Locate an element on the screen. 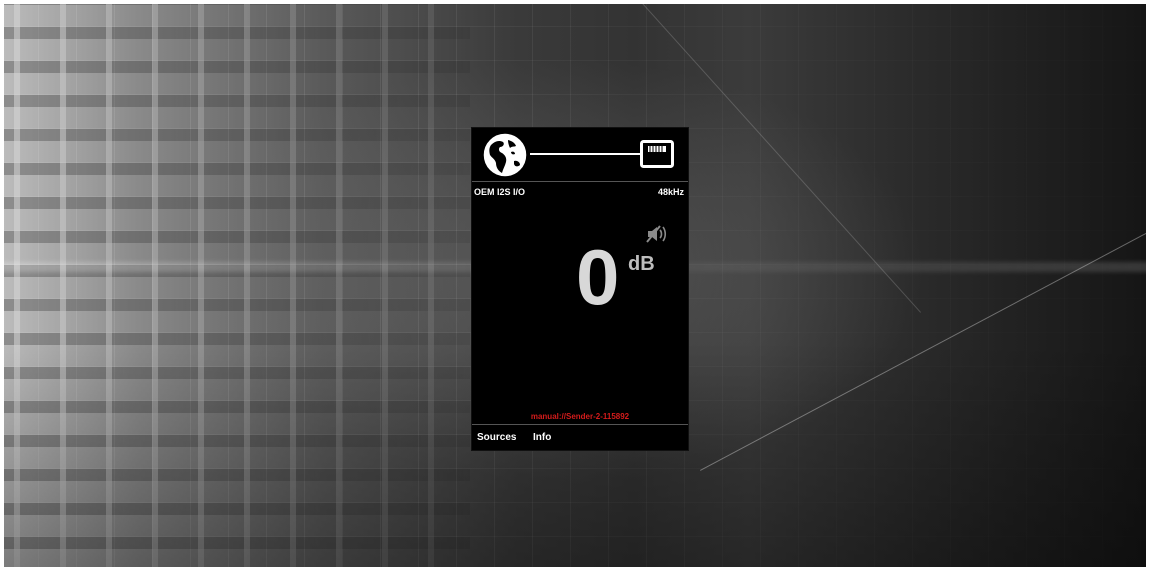  mute-icon is located at coordinates (656, 234).